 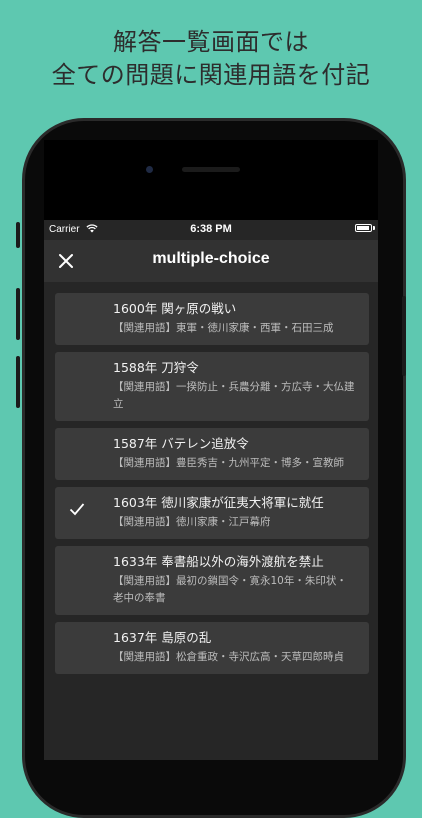 I want to click on speaker-grille, so click(x=211, y=169).